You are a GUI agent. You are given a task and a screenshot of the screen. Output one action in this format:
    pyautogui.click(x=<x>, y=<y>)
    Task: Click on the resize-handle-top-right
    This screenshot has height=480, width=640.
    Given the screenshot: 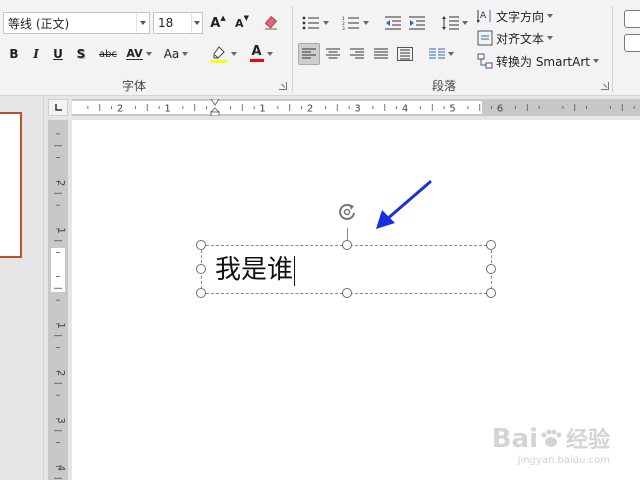 What is the action you would take?
    pyautogui.click(x=491, y=245)
    